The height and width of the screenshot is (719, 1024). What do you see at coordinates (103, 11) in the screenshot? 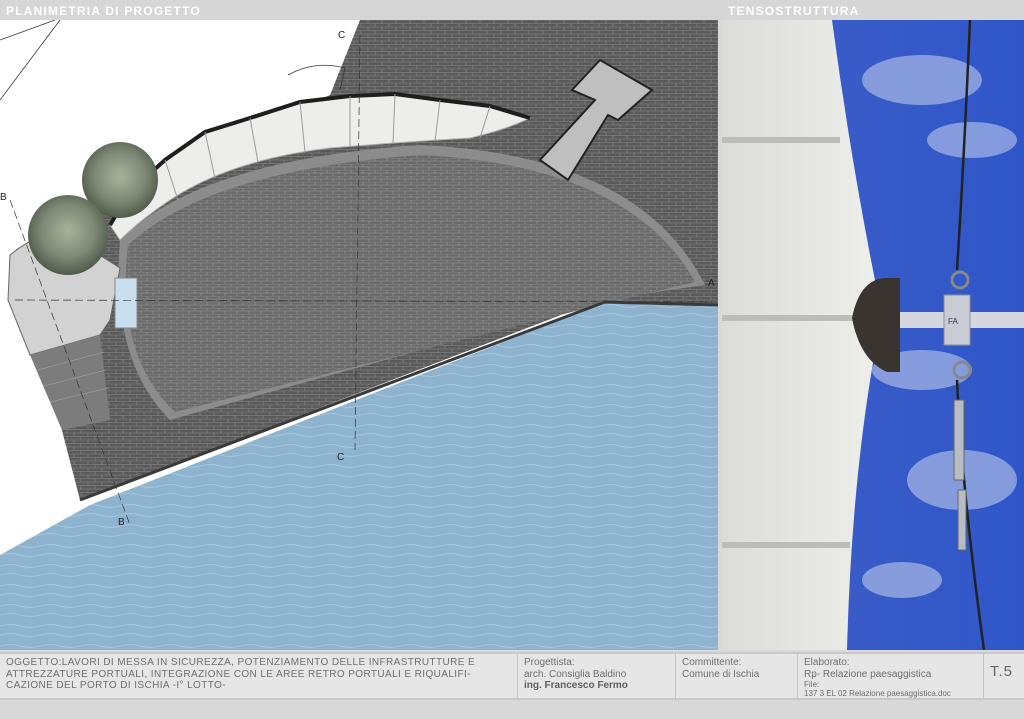
I see `plan-title: PLANIMETRIA DI PROGETTO` at bounding box center [103, 11].